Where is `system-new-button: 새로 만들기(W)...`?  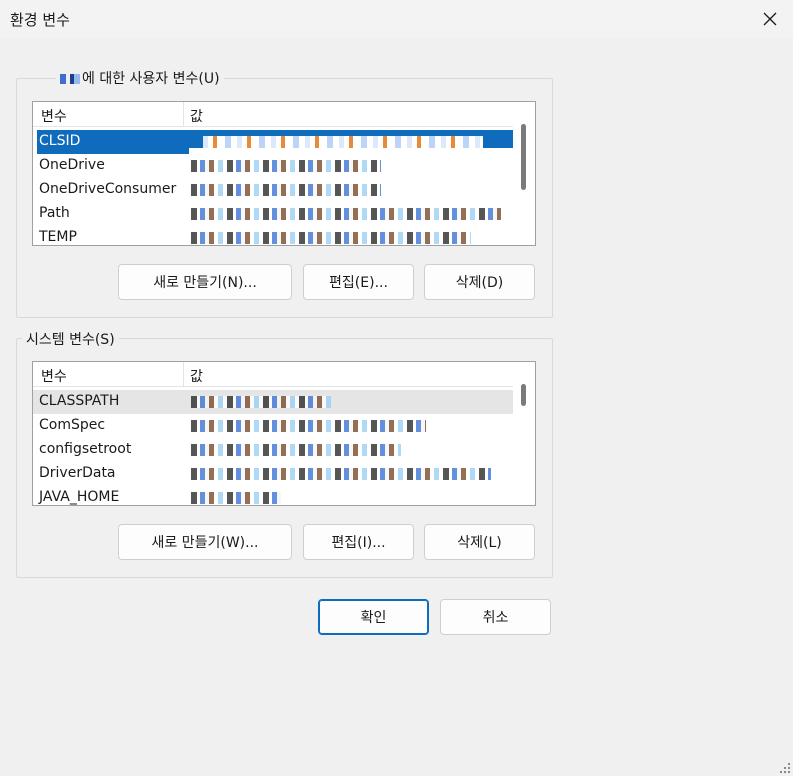
system-new-button: 새로 만들기(W)... is located at coordinates (205, 542).